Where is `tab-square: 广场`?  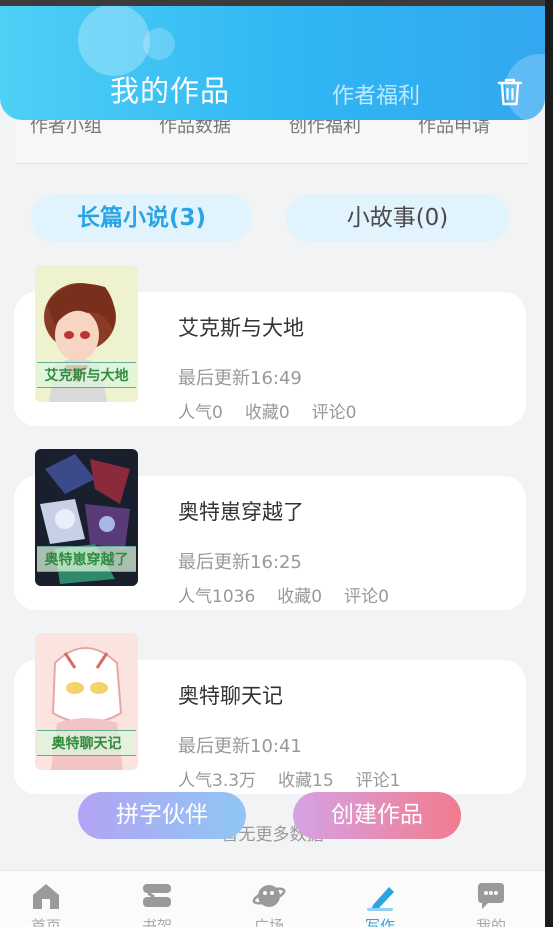 tab-square: 广场 is located at coordinates (269, 904).